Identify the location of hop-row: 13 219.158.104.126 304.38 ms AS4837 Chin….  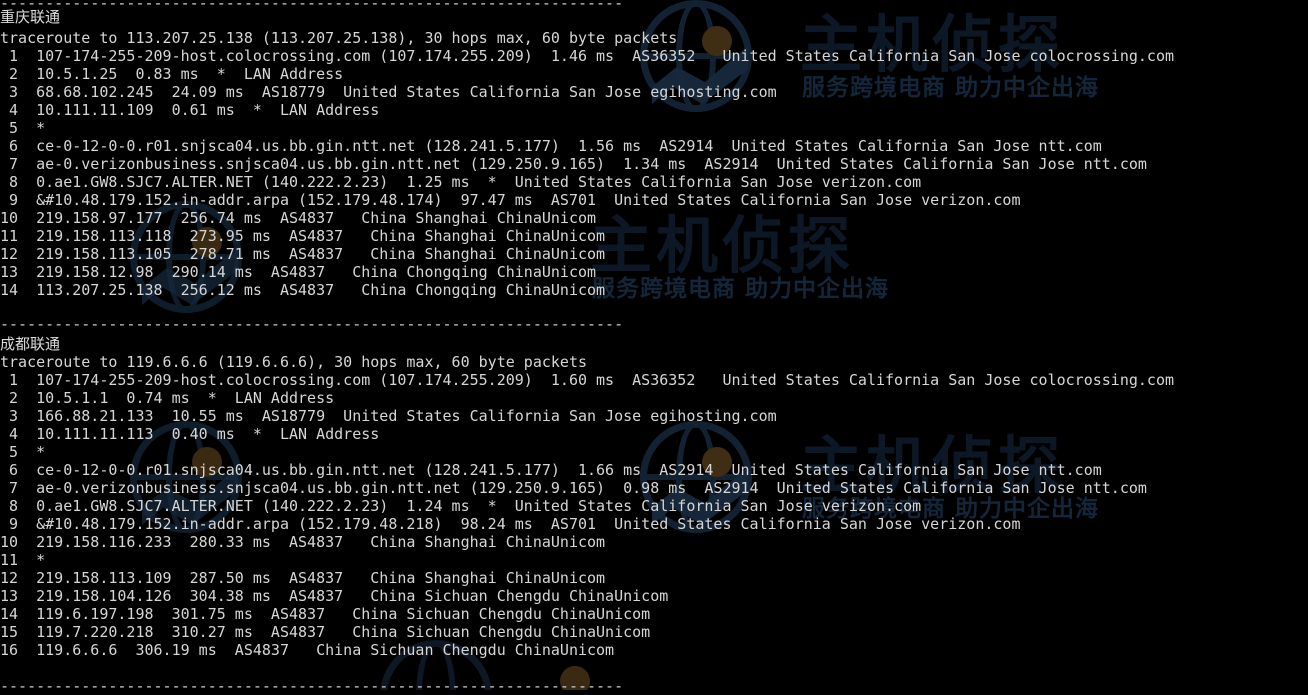
(334, 596).